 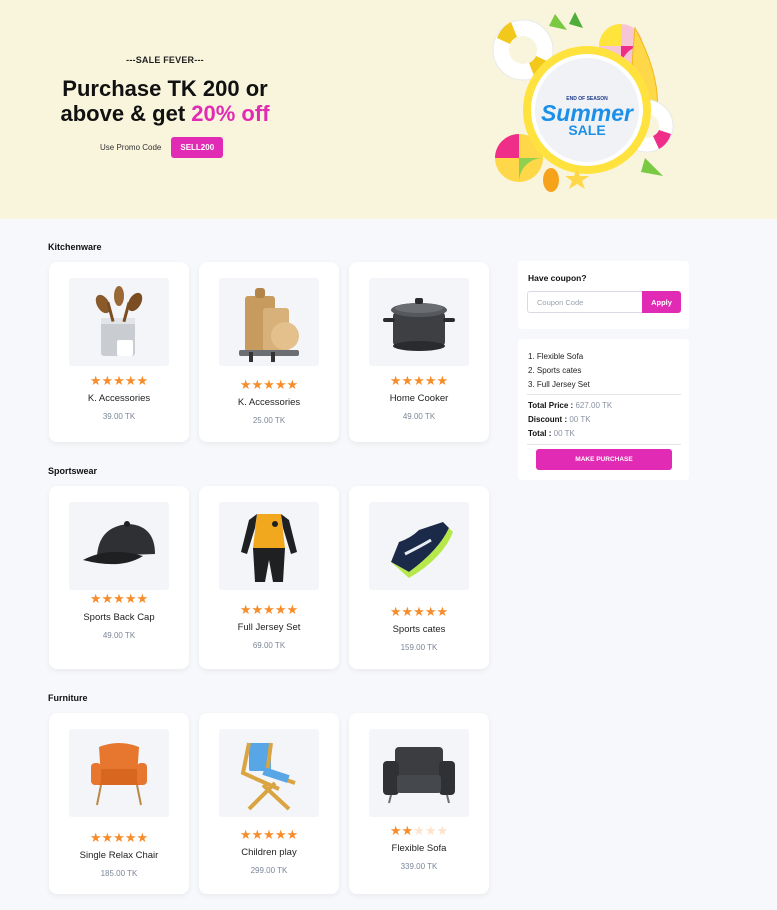 What do you see at coordinates (419, 647) in the screenshot?
I see `product-price: 159.00 TK` at bounding box center [419, 647].